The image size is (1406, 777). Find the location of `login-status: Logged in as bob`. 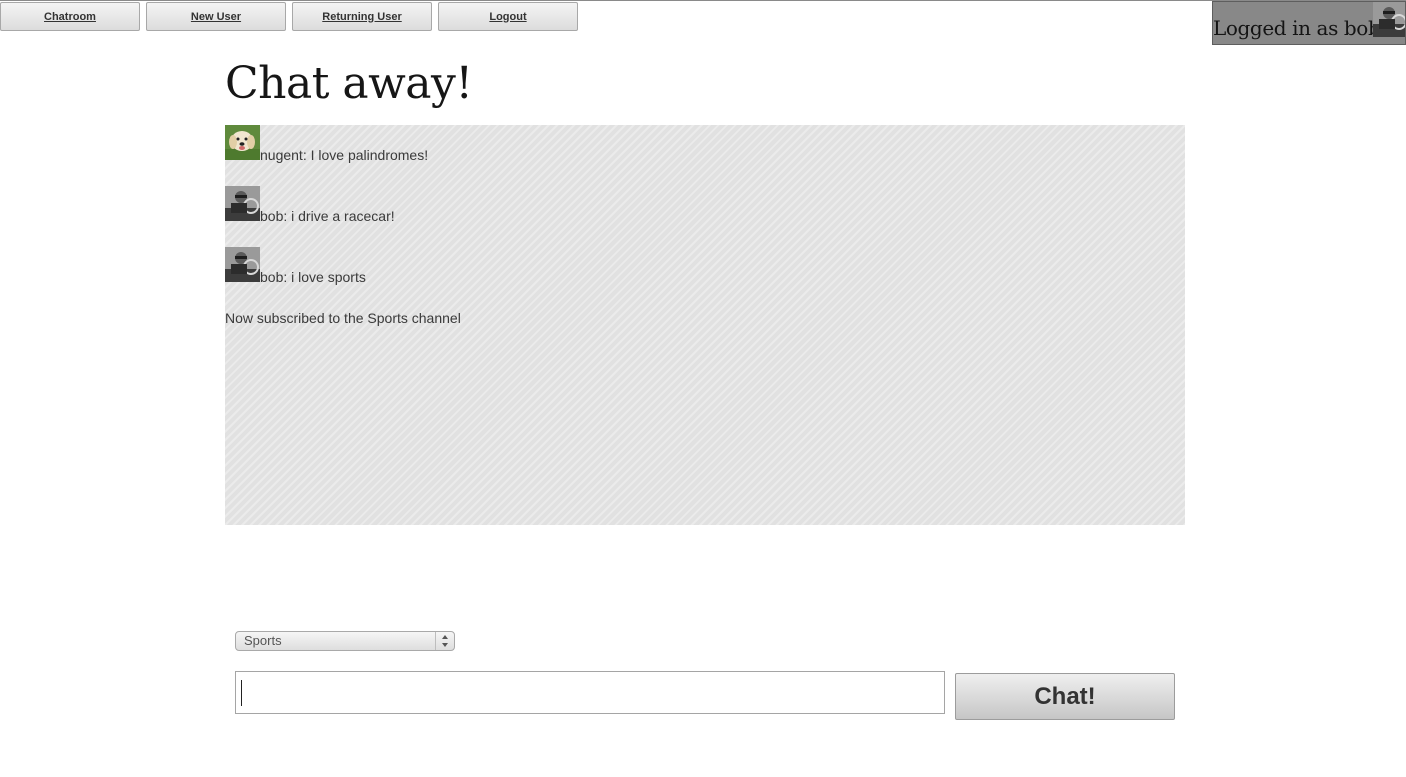

login-status: Logged in as bob is located at coordinates (1309, 23).